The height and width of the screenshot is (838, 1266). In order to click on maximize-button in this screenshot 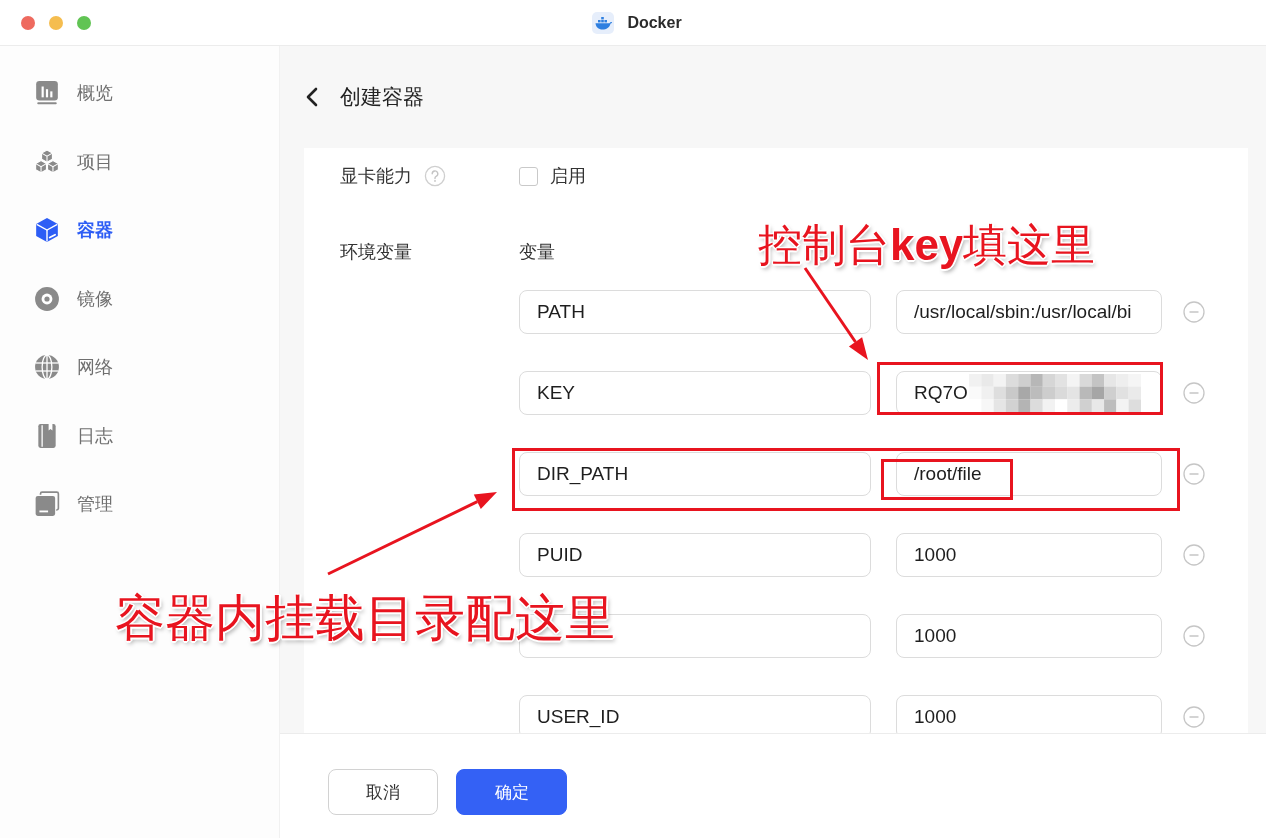, I will do `click(84, 22)`.